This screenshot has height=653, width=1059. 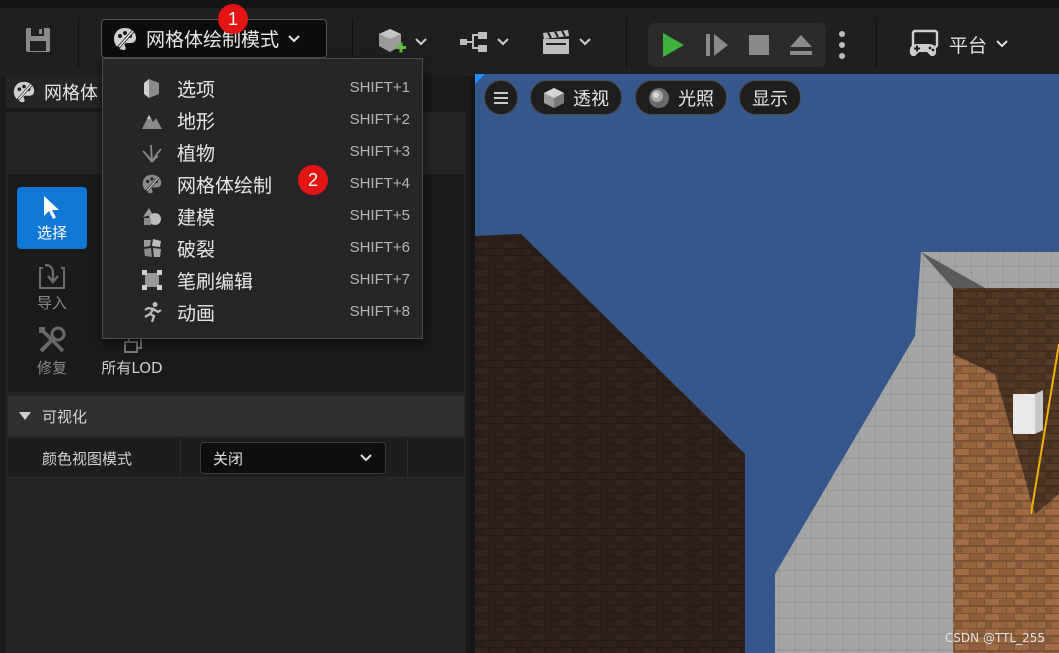 I want to click on visualization-section-header: 可视化, so click(x=236, y=416).